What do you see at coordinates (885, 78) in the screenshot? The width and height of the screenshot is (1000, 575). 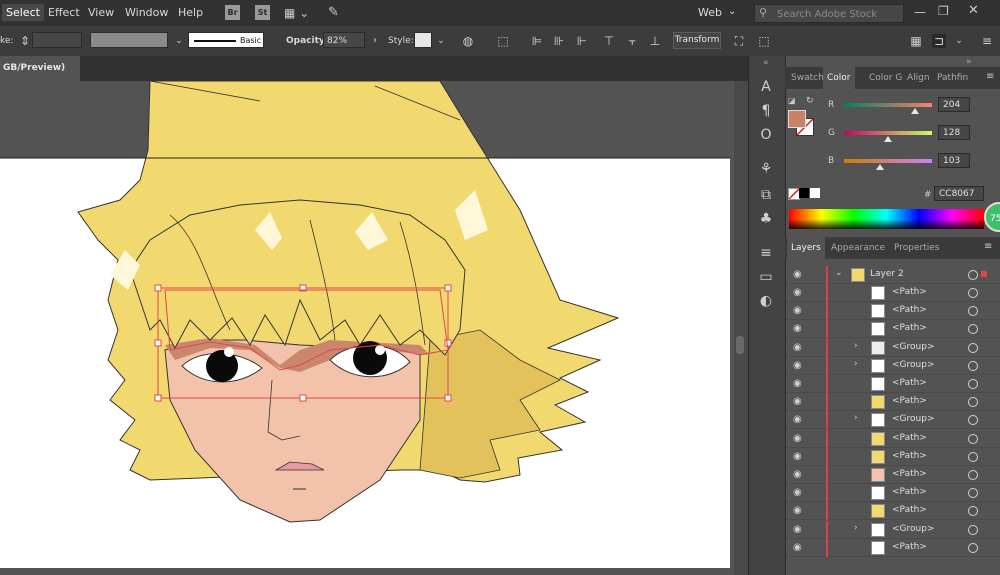 I see `tab-color-guide: Color G` at bounding box center [885, 78].